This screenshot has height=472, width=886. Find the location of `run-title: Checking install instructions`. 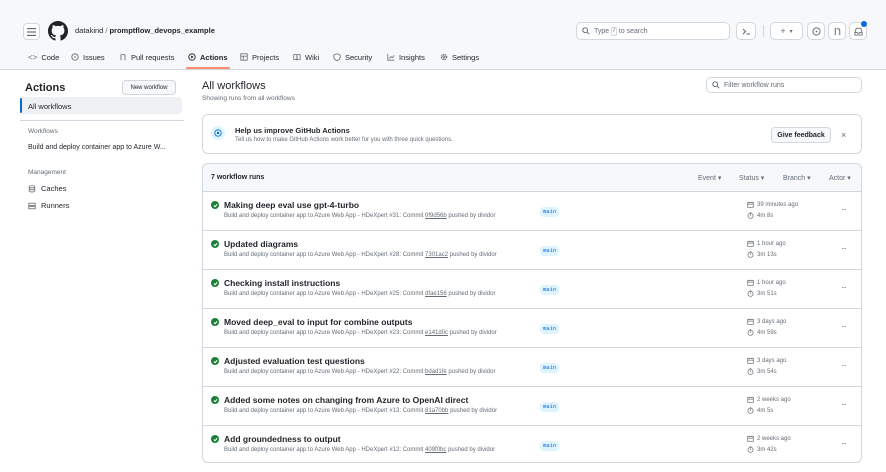

run-title: Checking install instructions is located at coordinates (282, 283).